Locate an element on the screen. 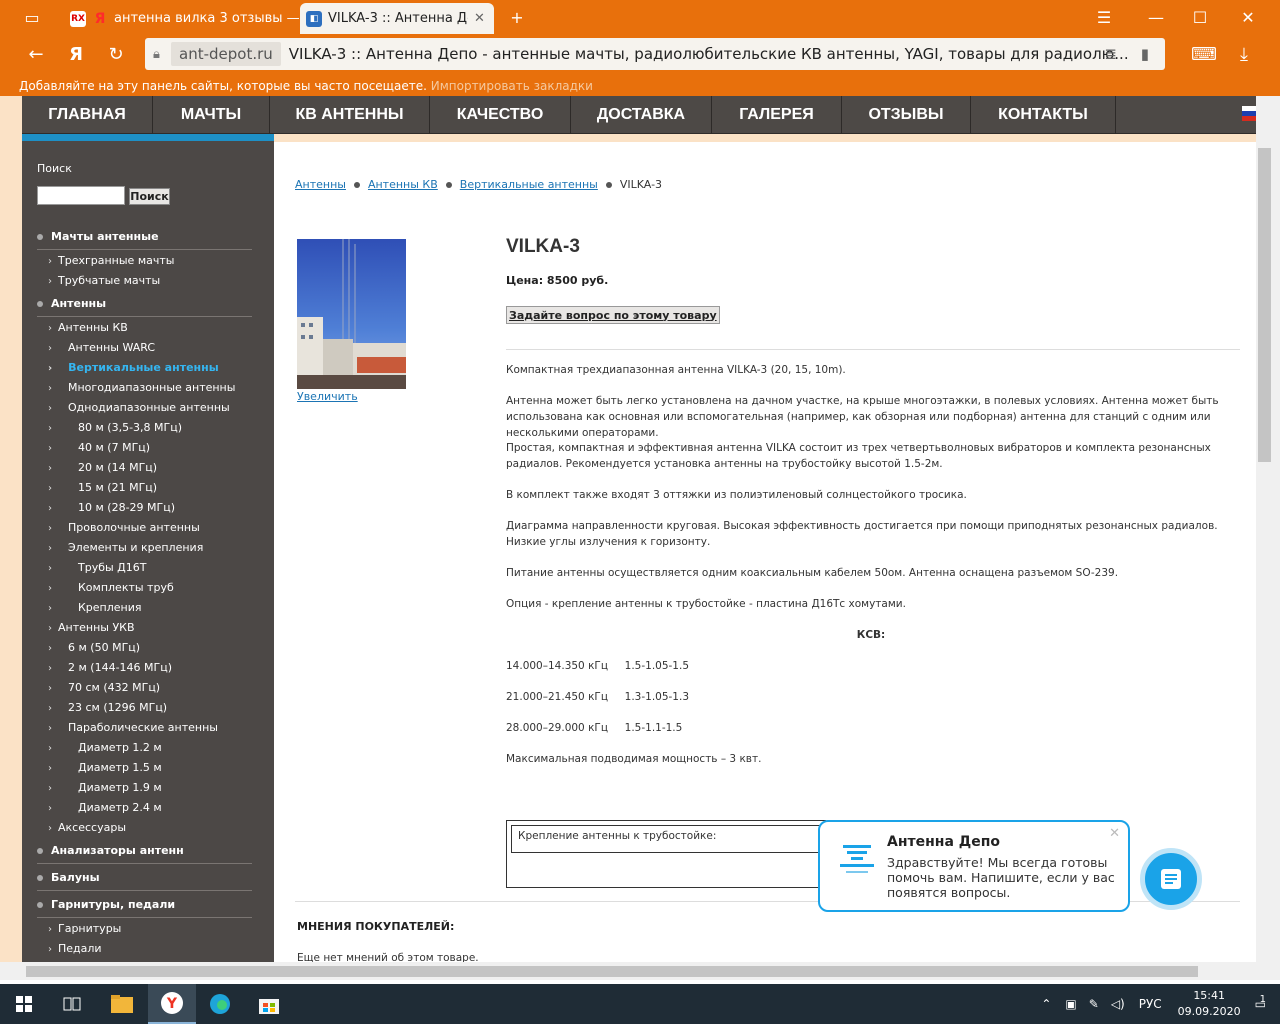  nav-hf-antennas: КВ АНТЕННЫ is located at coordinates (350, 115).